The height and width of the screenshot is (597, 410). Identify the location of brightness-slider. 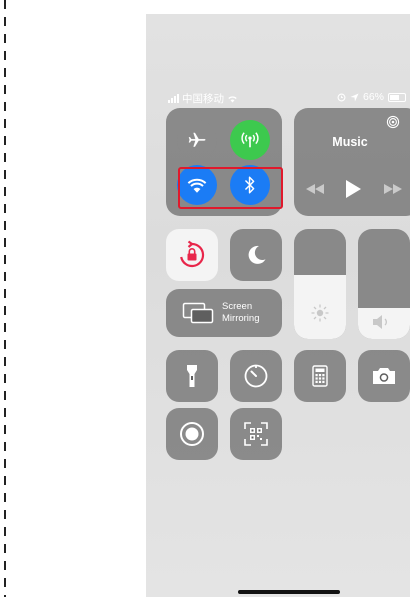
(320, 284).